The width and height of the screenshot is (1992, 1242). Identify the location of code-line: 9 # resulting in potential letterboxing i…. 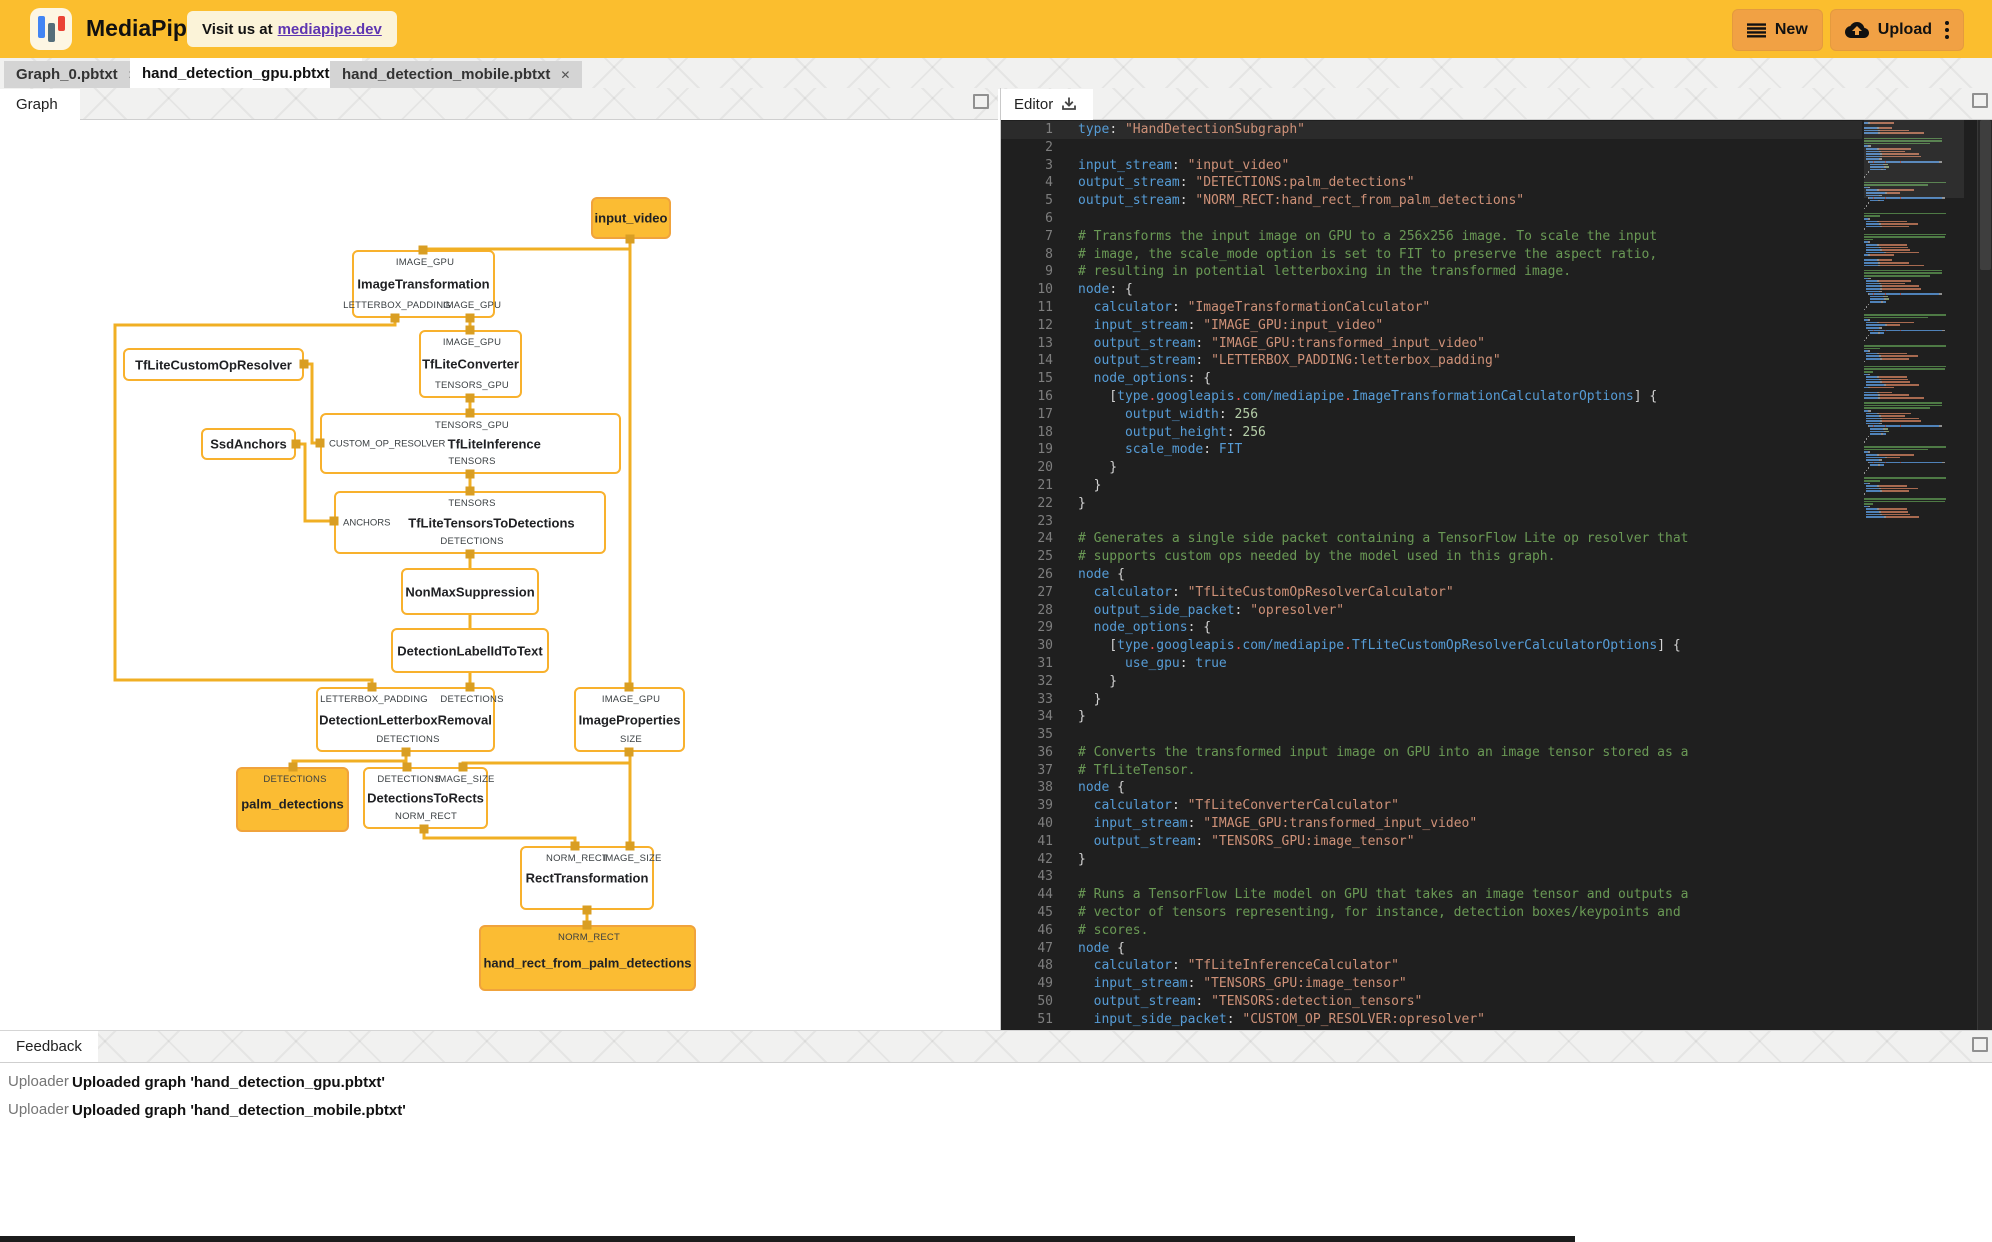
(1431, 272).